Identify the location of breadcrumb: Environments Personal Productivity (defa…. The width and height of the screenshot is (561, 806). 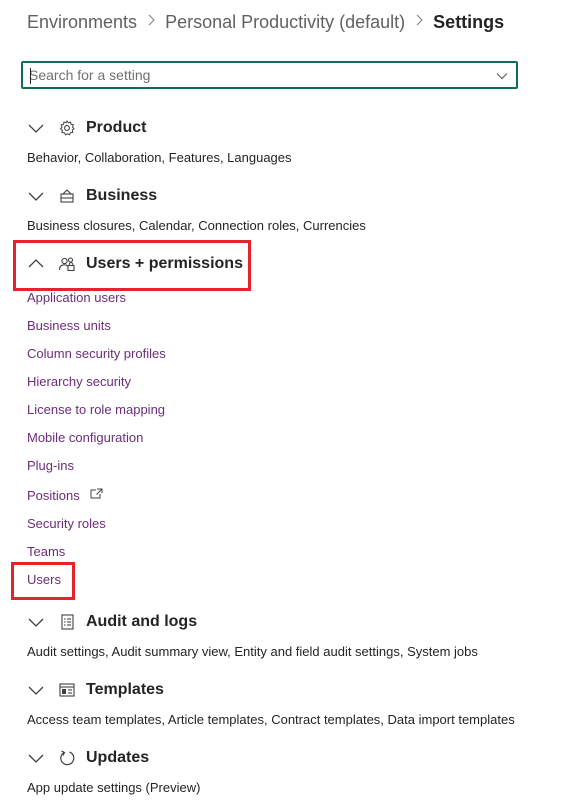
(265, 22).